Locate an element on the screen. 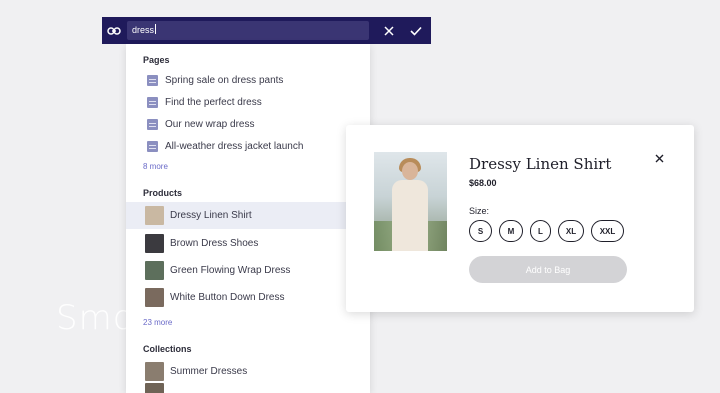 This screenshot has width=720, height=393. link-search-input: dress is located at coordinates (248, 30).